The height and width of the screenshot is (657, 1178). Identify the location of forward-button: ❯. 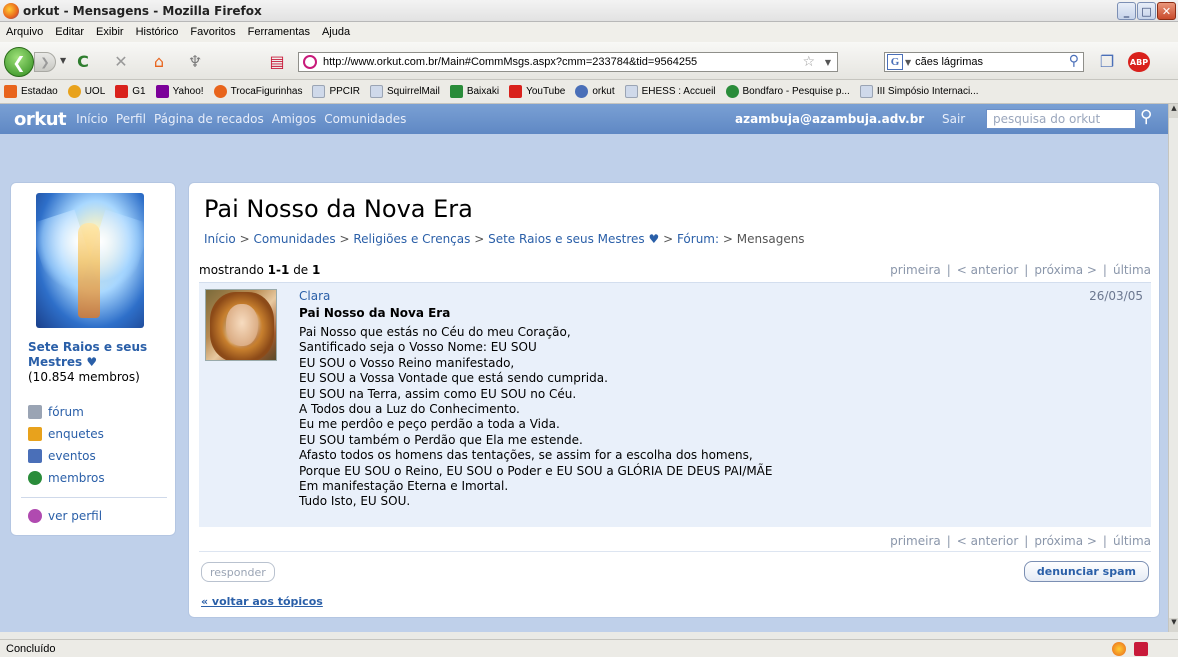
(45, 62).